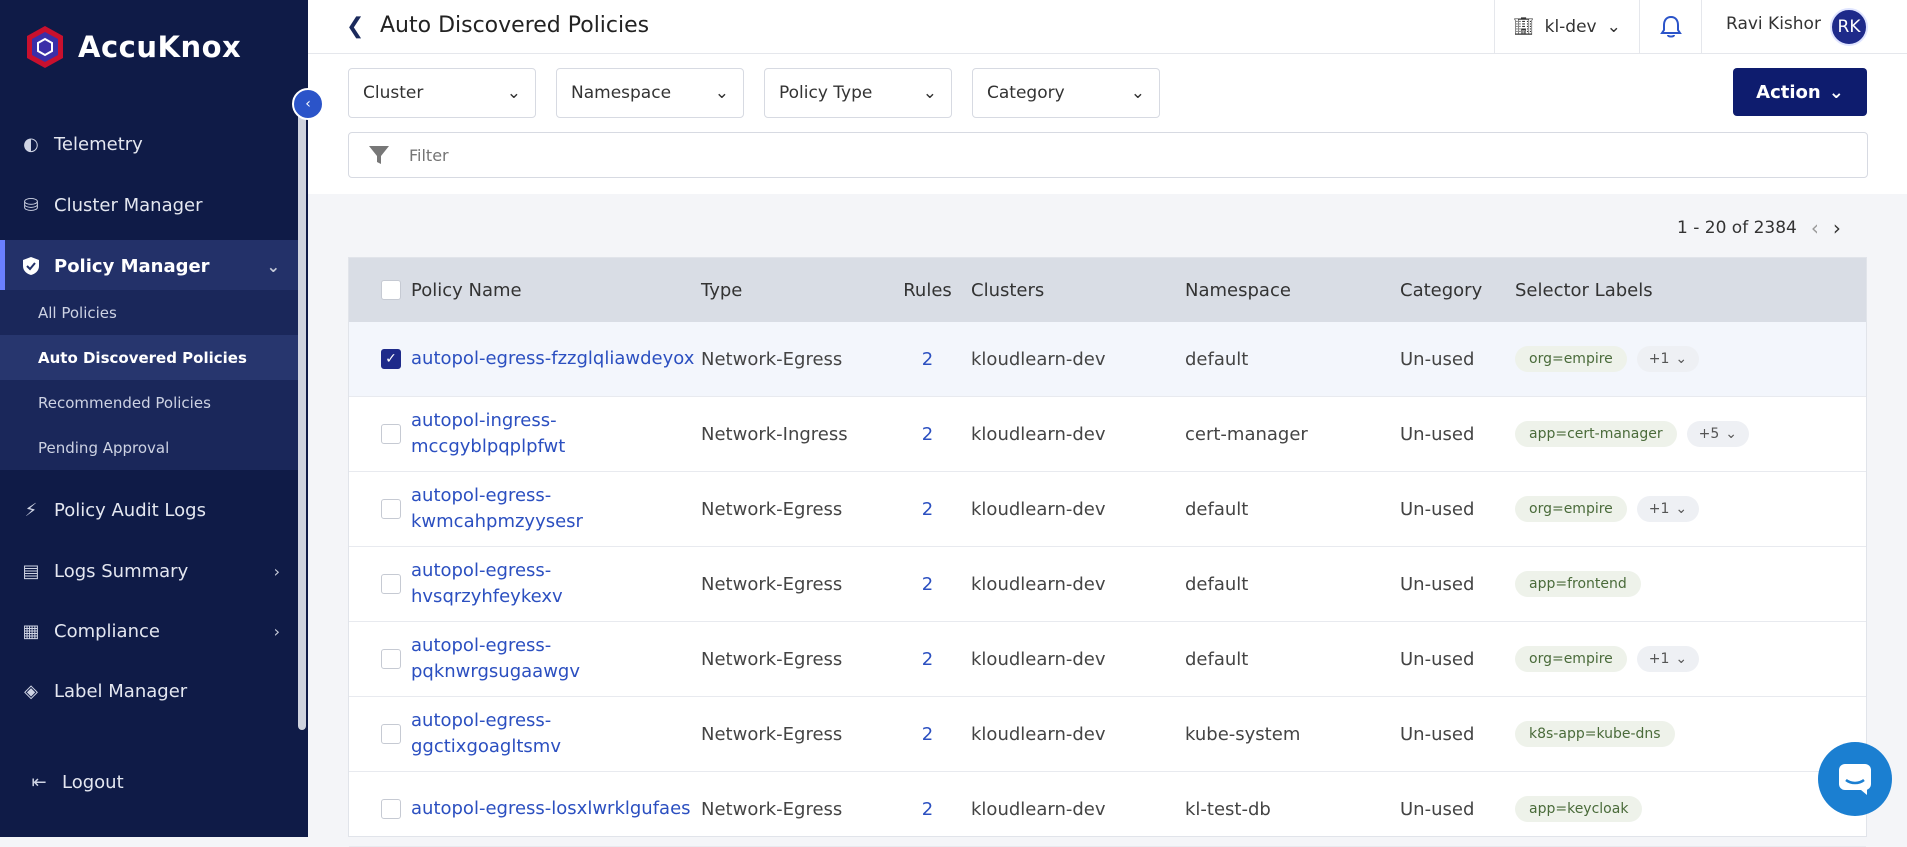  Describe the element at coordinates (1066, 93) in the screenshot. I see `category-dropdown: Category ⌄` at that location.